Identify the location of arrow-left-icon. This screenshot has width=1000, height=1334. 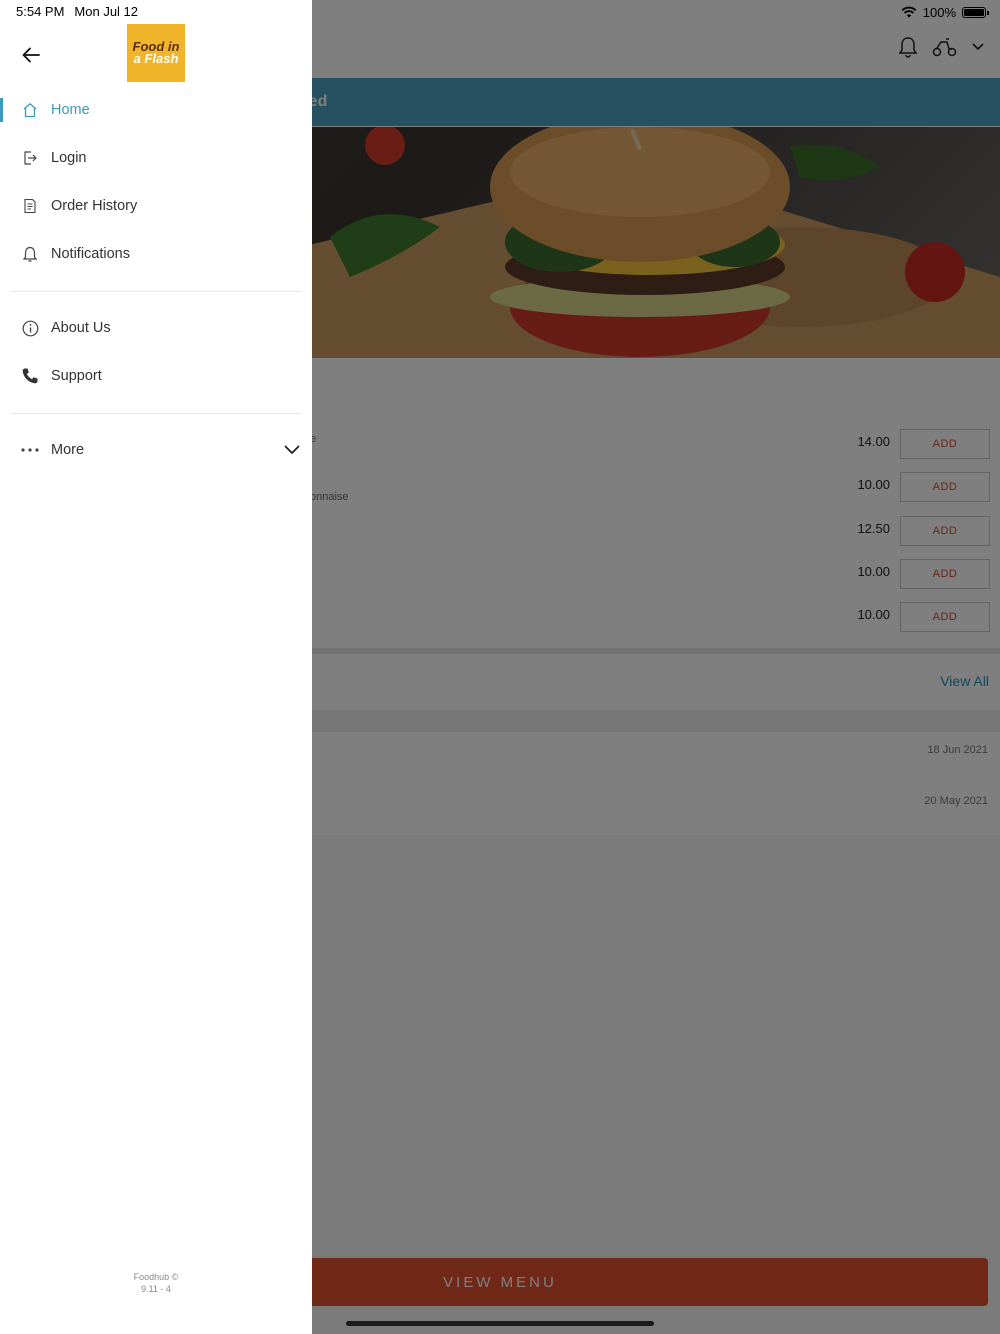
(31, 55).